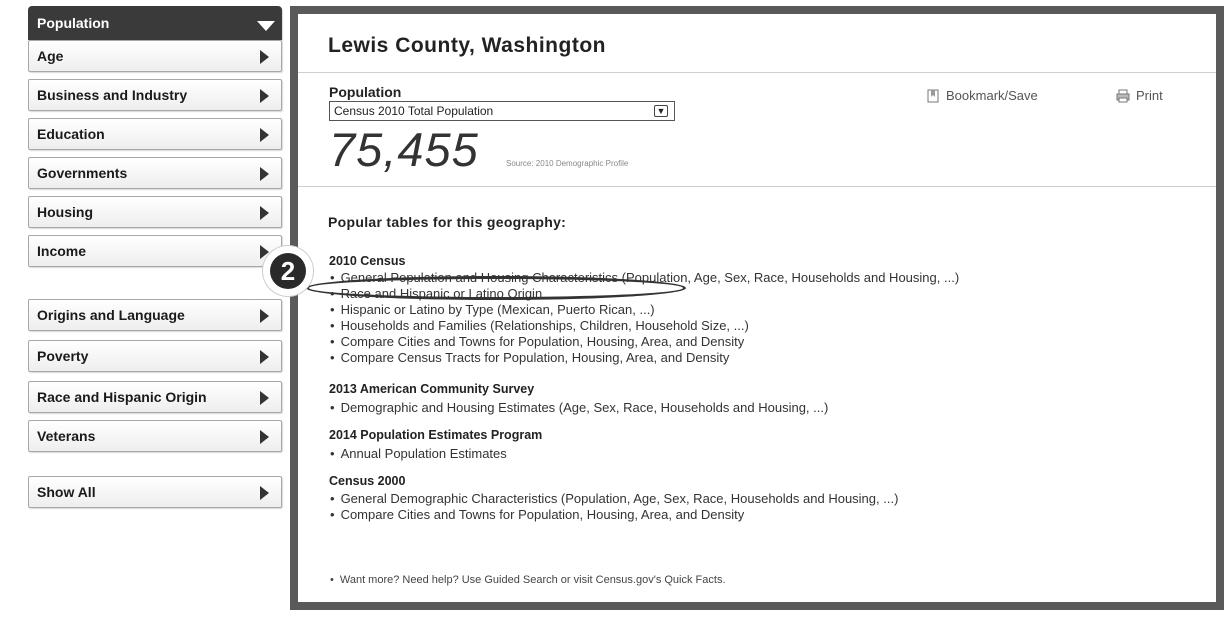 The image size is (1228, 622). I want to click on step-number-badge: 2, so click(288, 271).